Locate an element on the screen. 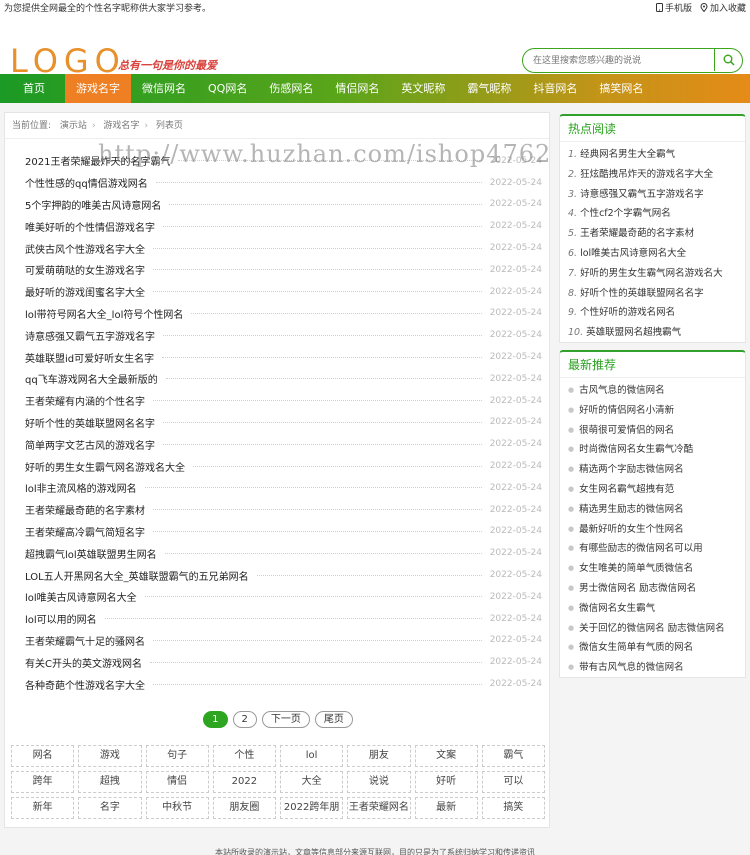 The width and height of the screenshot is (750, 855). tag-link: 个性 is located at coordinates (244, 756).